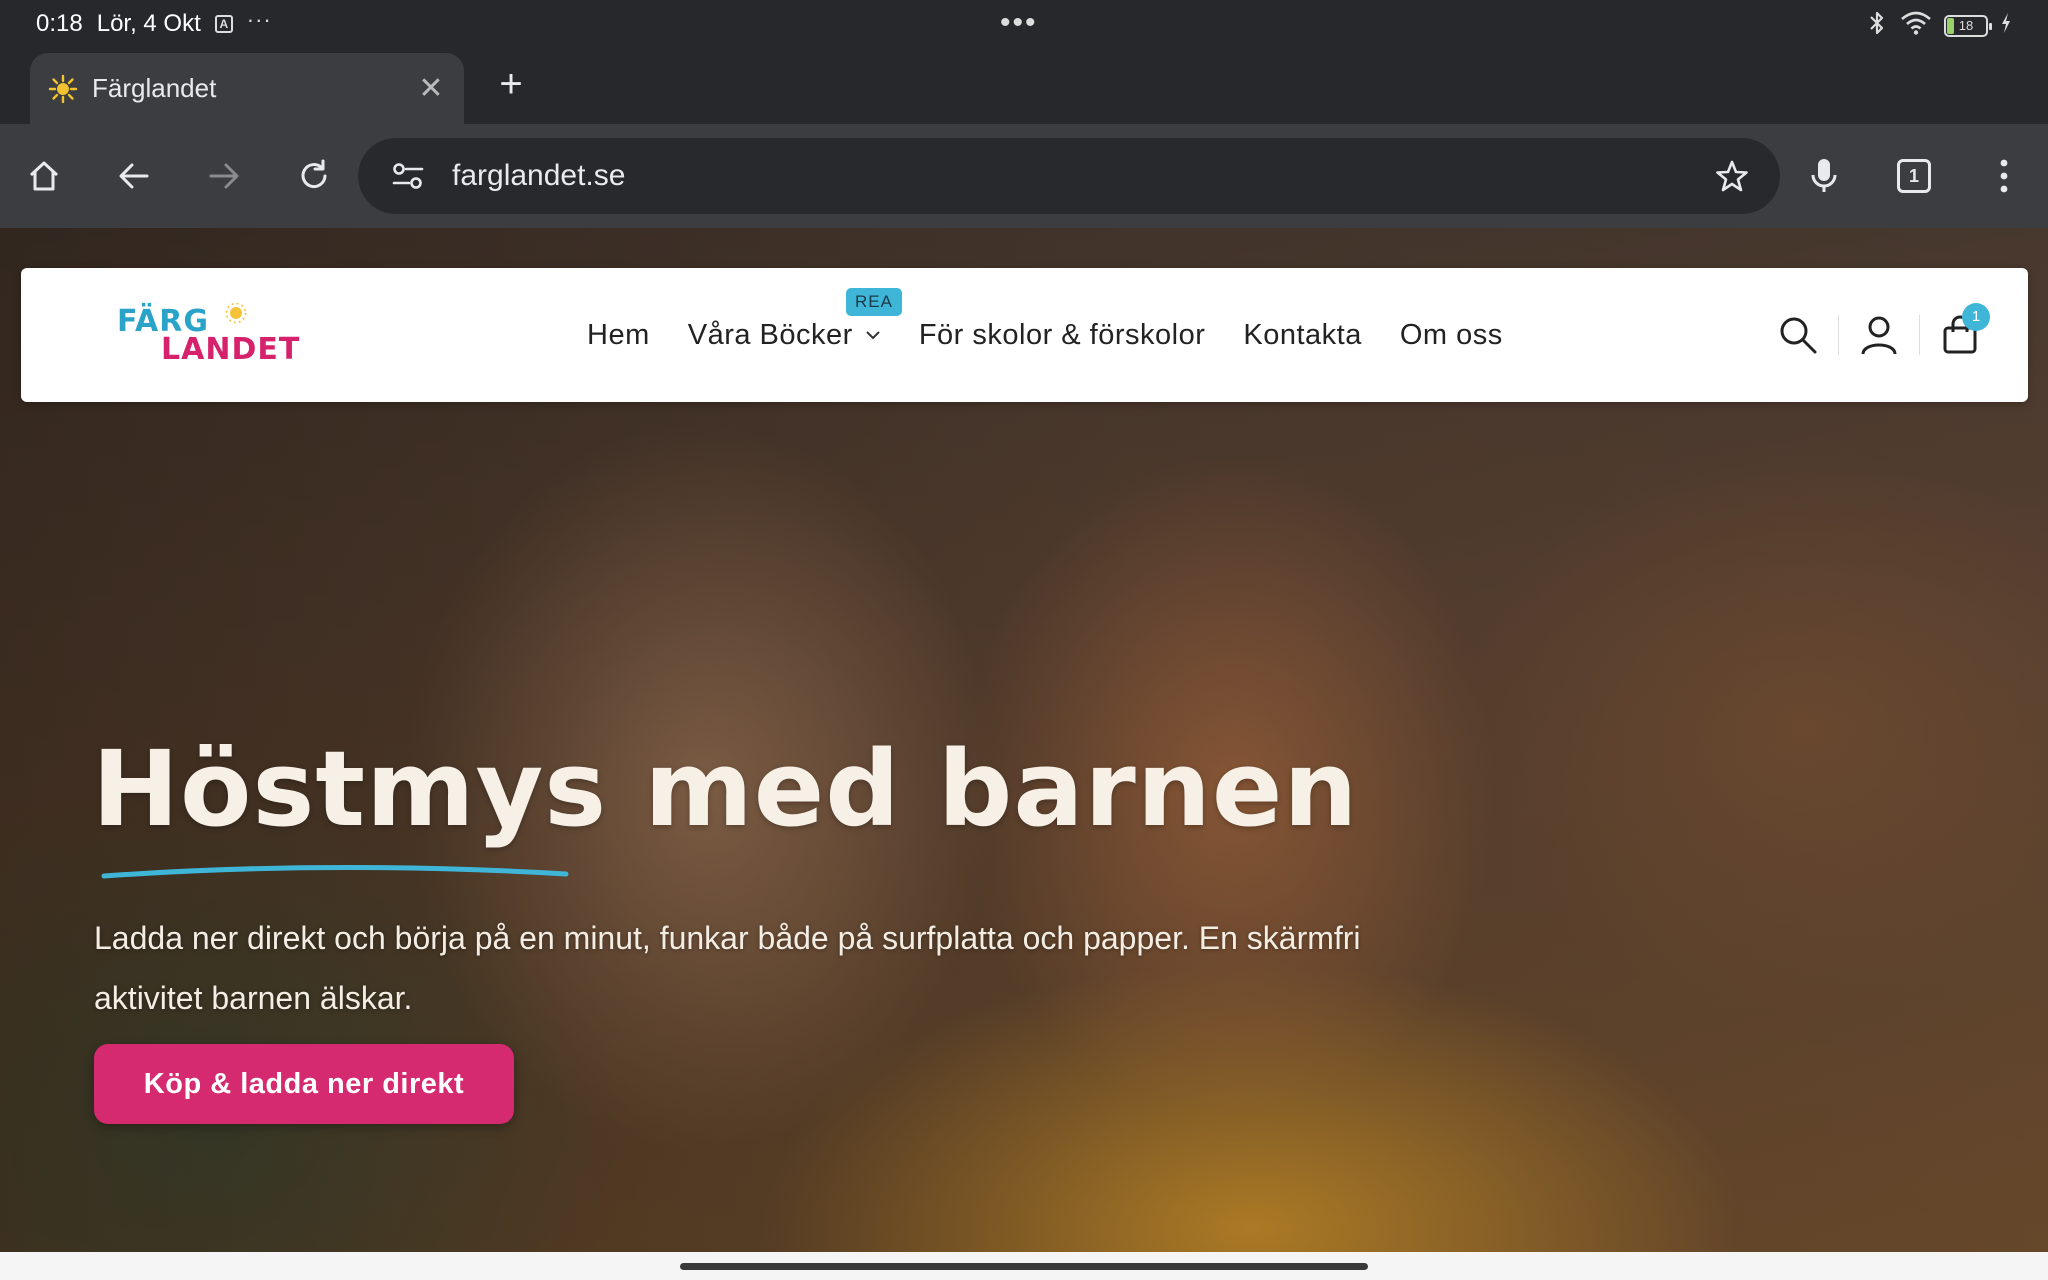  Describe the element at coordinates (247, 88) in the screenshot. I see `browser-tab: Färglandet ✕` at that location.